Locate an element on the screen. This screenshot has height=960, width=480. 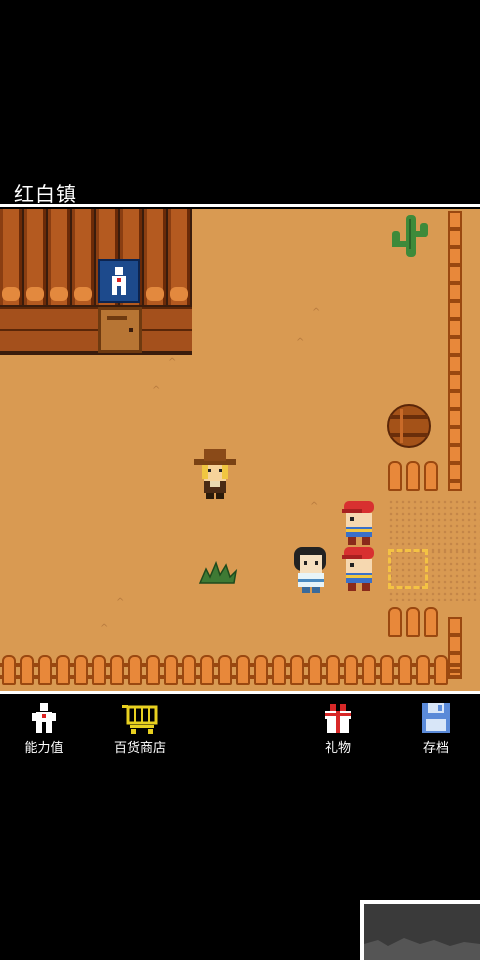
map-bottom-border is located at coordinates (240, 692).